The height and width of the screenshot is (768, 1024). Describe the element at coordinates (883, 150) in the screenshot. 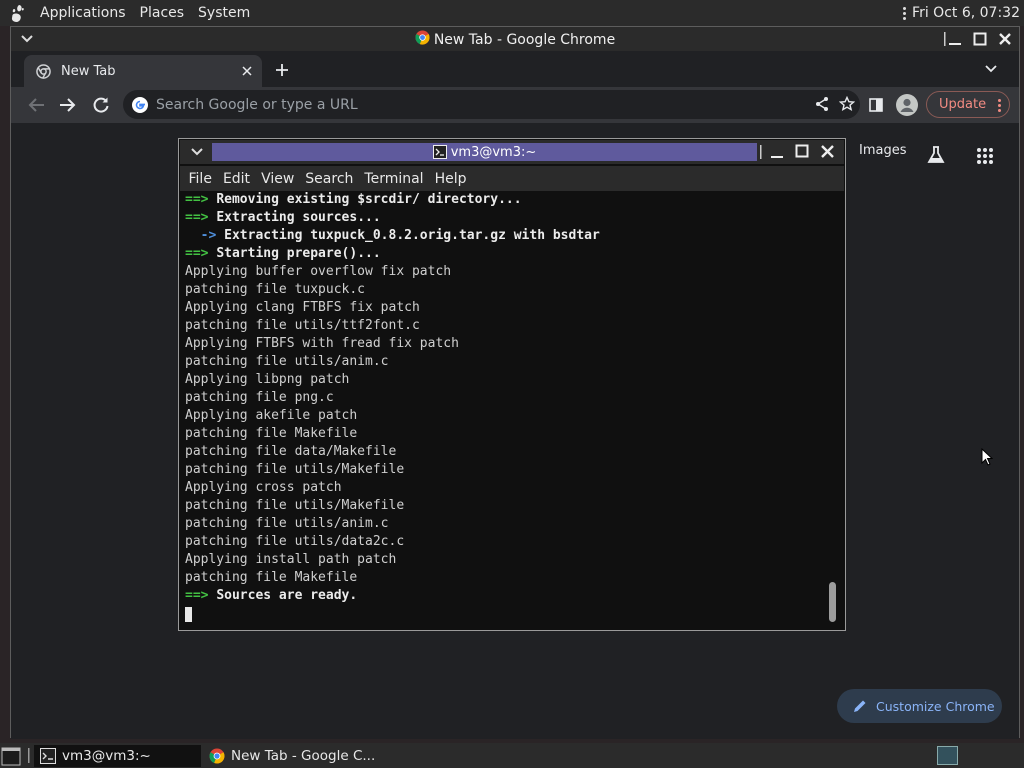

I see `images-link: Images` at that location.